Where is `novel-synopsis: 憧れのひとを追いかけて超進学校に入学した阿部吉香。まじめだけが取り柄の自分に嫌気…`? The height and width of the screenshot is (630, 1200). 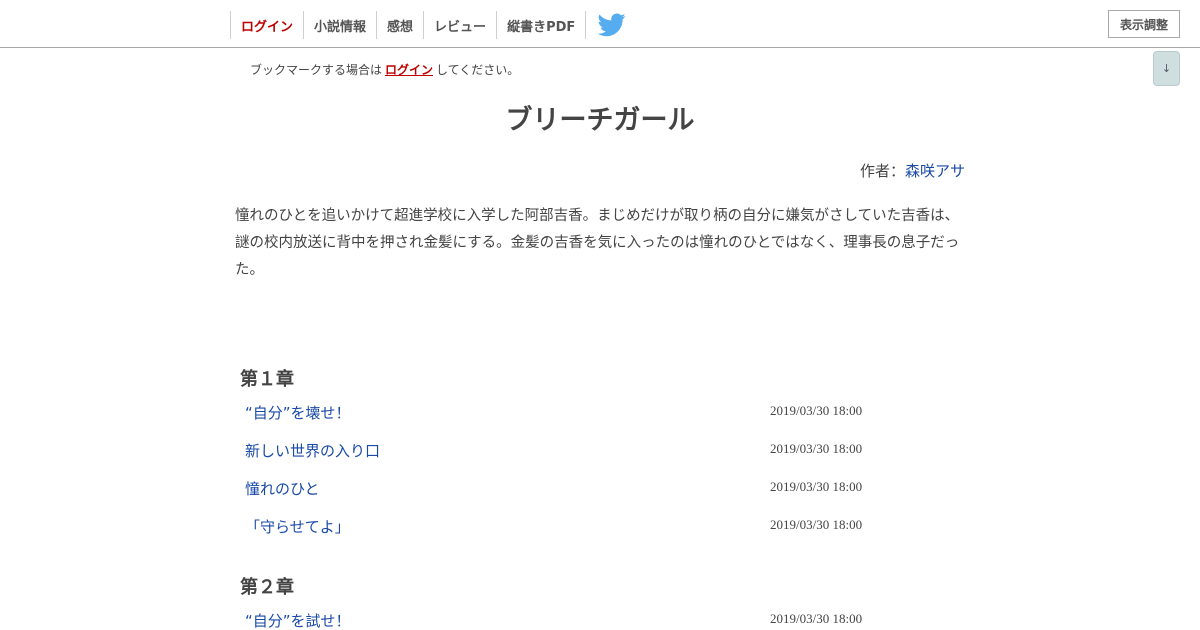 novel-synopsis: 憧れのひとを追いかけて超進学校に入学した阿部吉香。まじめだけが取り柄の自分に嫌気… is located at coordinates (597, 243).